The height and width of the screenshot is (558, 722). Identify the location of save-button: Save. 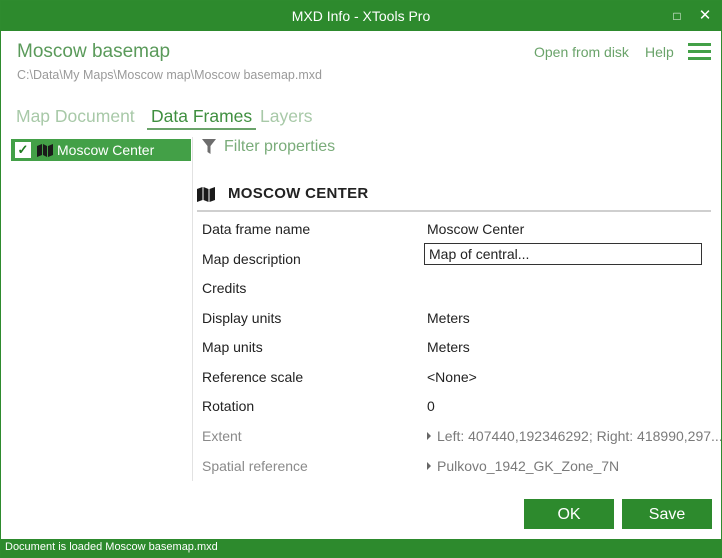
(667, 514).